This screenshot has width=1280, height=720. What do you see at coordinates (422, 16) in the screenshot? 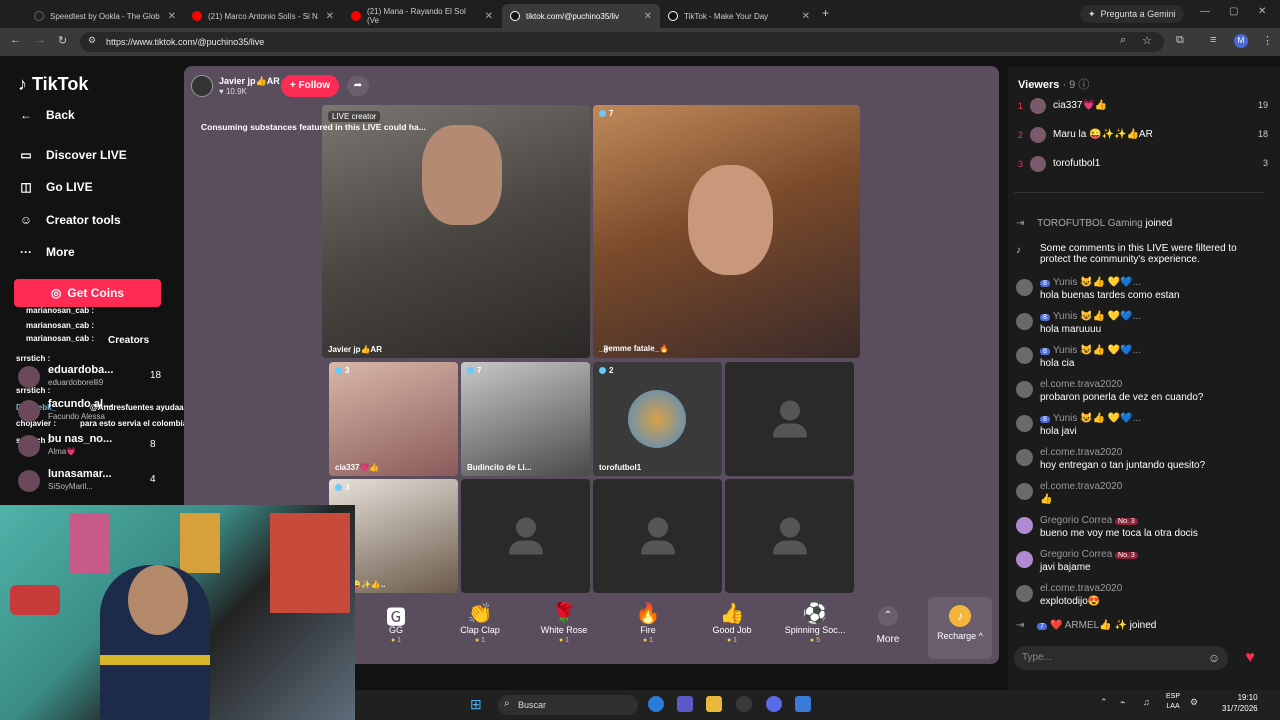
I see `tab-mana: (21) Mana - Rayando El Sol (Ve ✕` at bounding box center [422, 16].